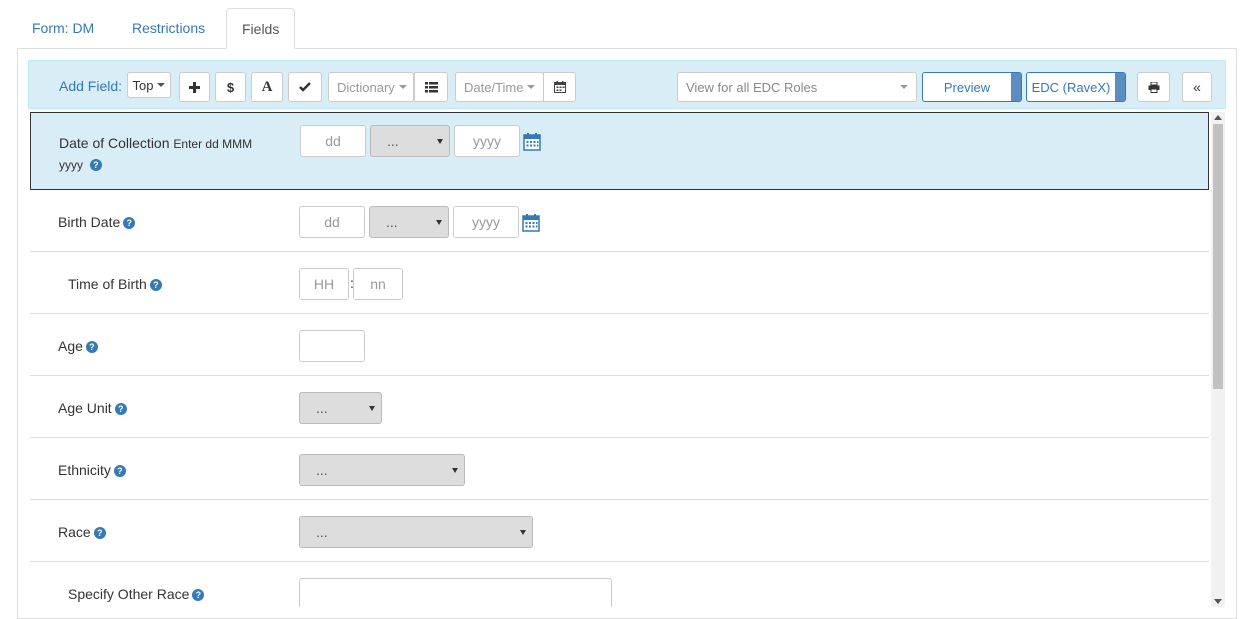 The image size is (1240, 619). What do you see at coordinates (91, 86) in the screenshot?
I see `add-field-label: Add Field:` at bounding box center [91, 86].